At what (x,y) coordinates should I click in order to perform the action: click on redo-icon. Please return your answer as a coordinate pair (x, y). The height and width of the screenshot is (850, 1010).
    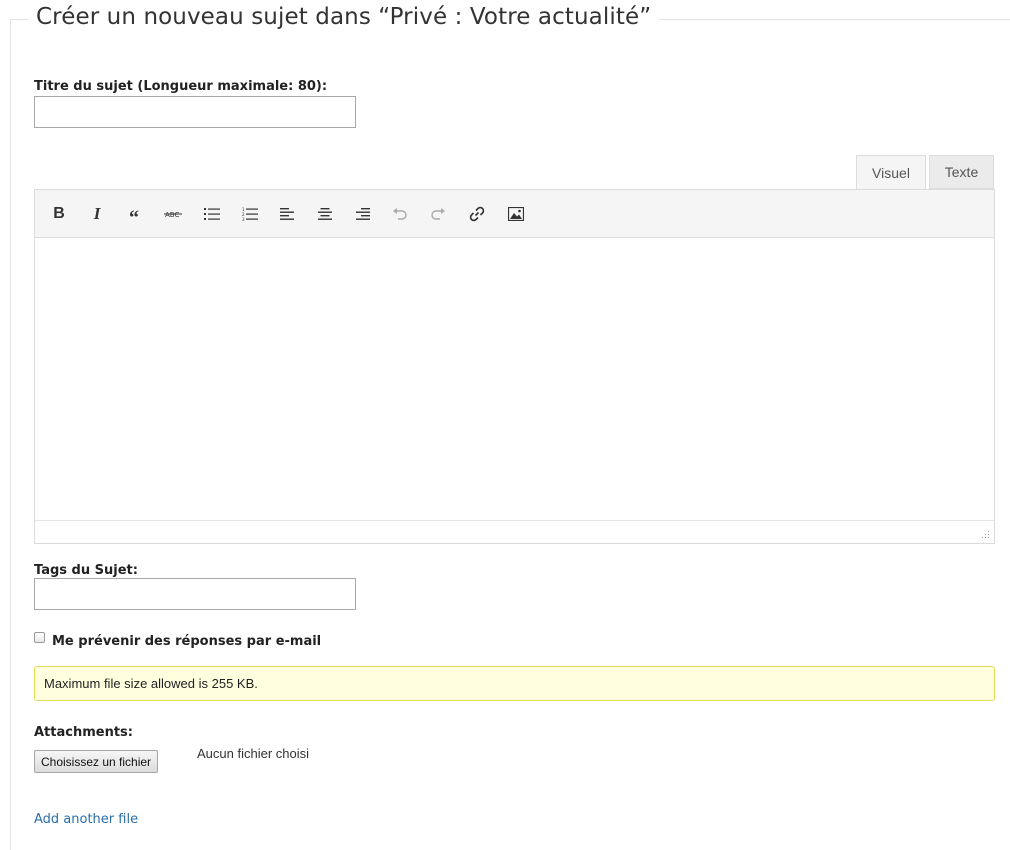
    Looking at the image, I should click on (438, 214).